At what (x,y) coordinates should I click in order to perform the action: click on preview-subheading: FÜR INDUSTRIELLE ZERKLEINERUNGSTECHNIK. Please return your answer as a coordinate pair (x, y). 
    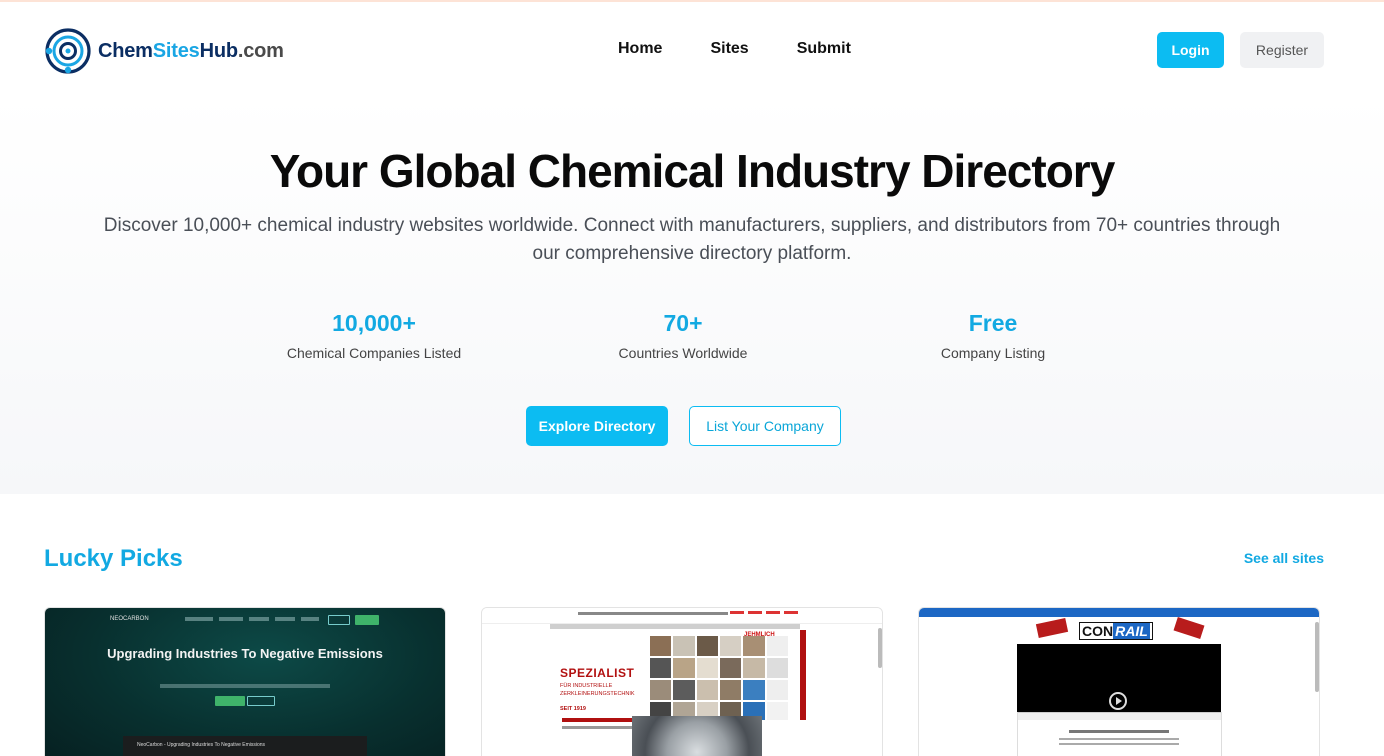
    Looking at the image, I should click on (597, 690).